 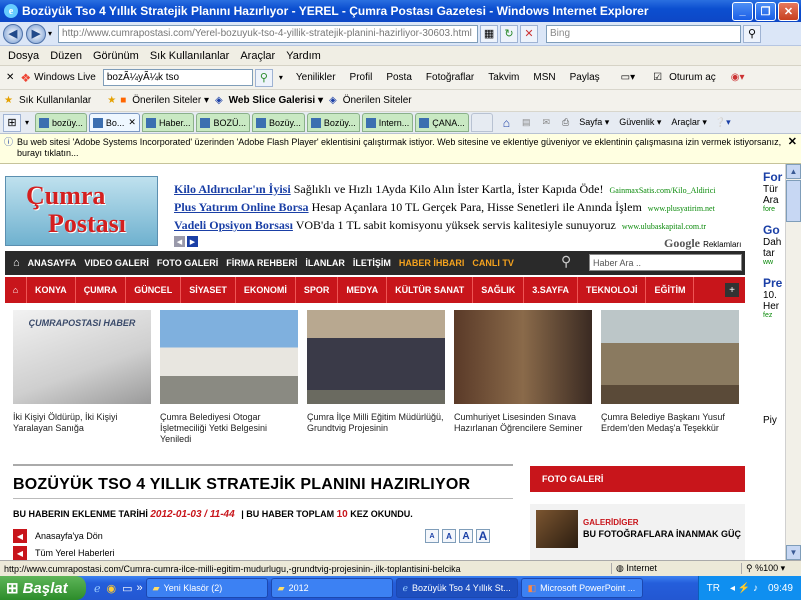 What do you see at coordinates (232, 189) in the screenshot?
I see `ad-headline: Kilo Aldırıcılar'ın İyisi` at bounding box center [232, 189].